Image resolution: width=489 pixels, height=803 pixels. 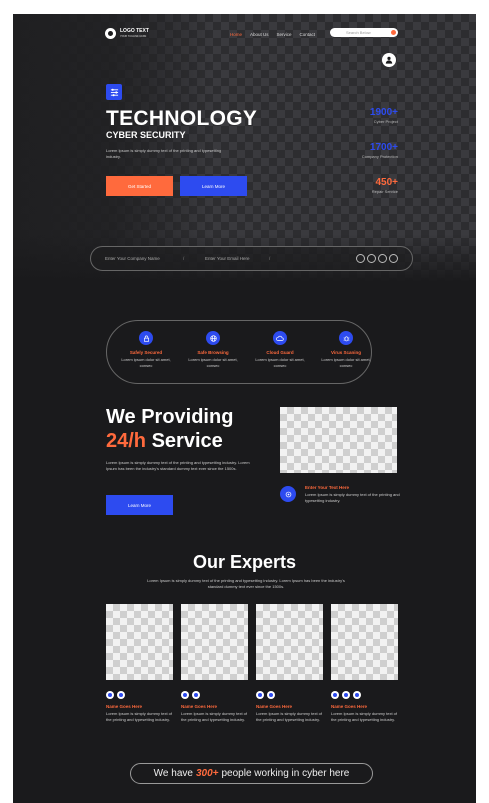 I want to click on banner-highlight: 300+, so click(x=207, y=773).